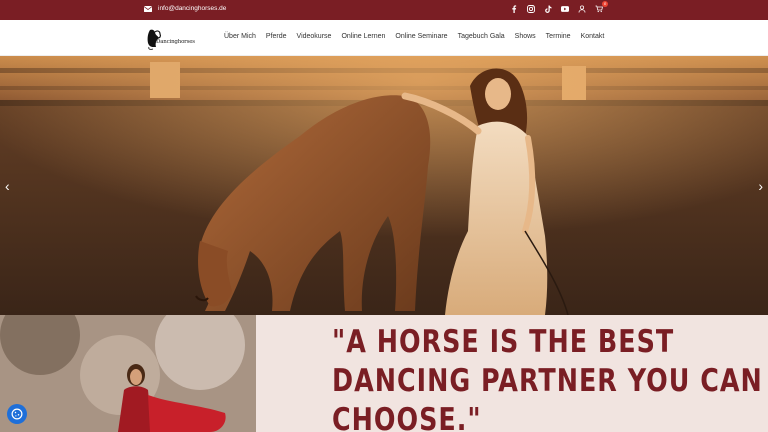  I want to click on email-link: info@dancinghorses.de, so click(185, 8).